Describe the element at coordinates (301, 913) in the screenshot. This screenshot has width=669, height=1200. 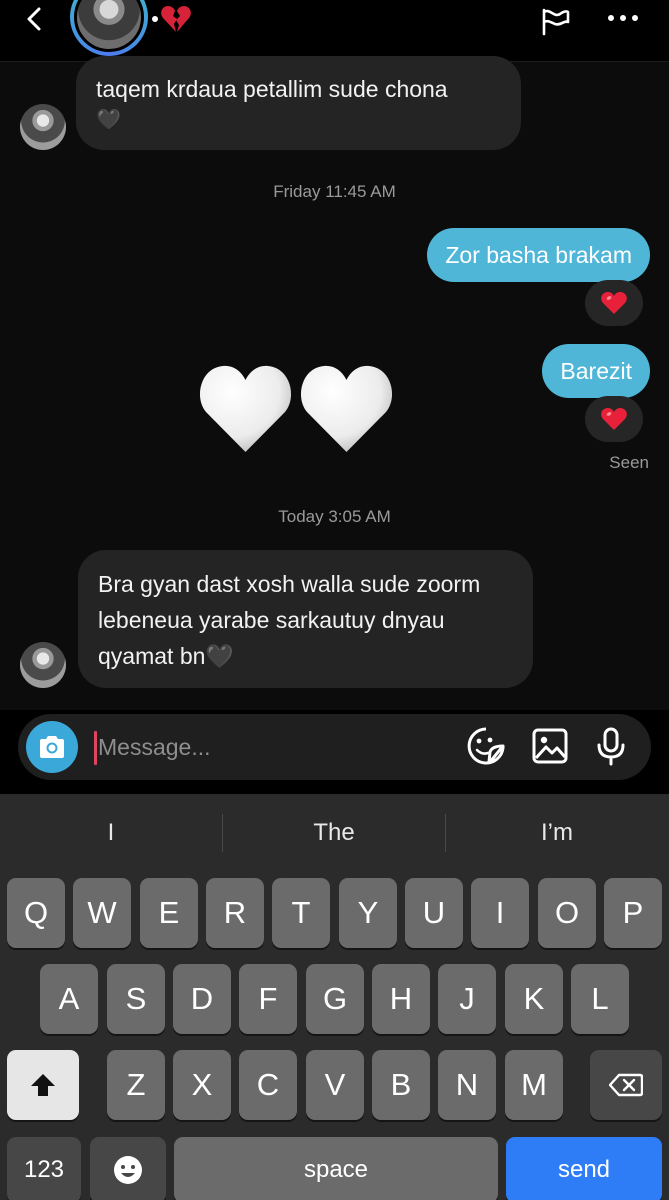
I see `key-t: T` at that location.